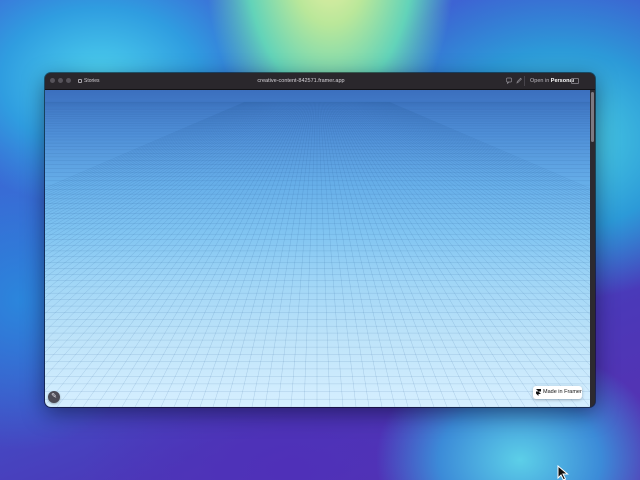 The image size is (640, 480). Describe the element at coordinates (562, 392) in the screenshot. I see `made-in-framer-label: Made in Framer` at that location.